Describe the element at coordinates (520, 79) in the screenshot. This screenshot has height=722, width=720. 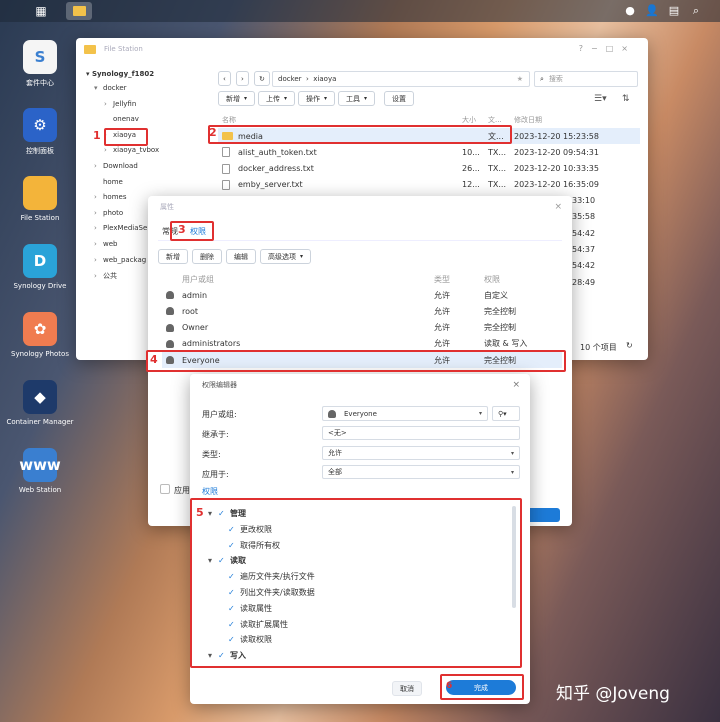
I see `favorite-icon: ★` at that location.